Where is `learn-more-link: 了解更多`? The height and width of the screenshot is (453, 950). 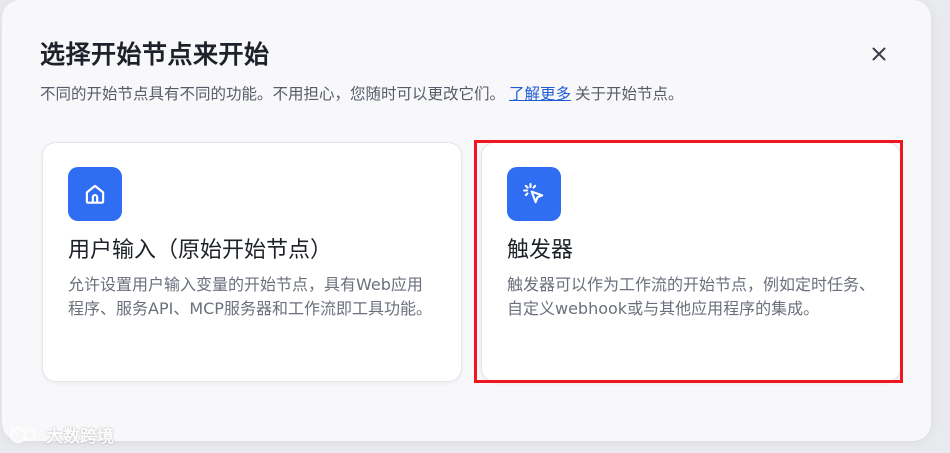 learn-more-link: 了解更多 is located at coordinates (540, 94).